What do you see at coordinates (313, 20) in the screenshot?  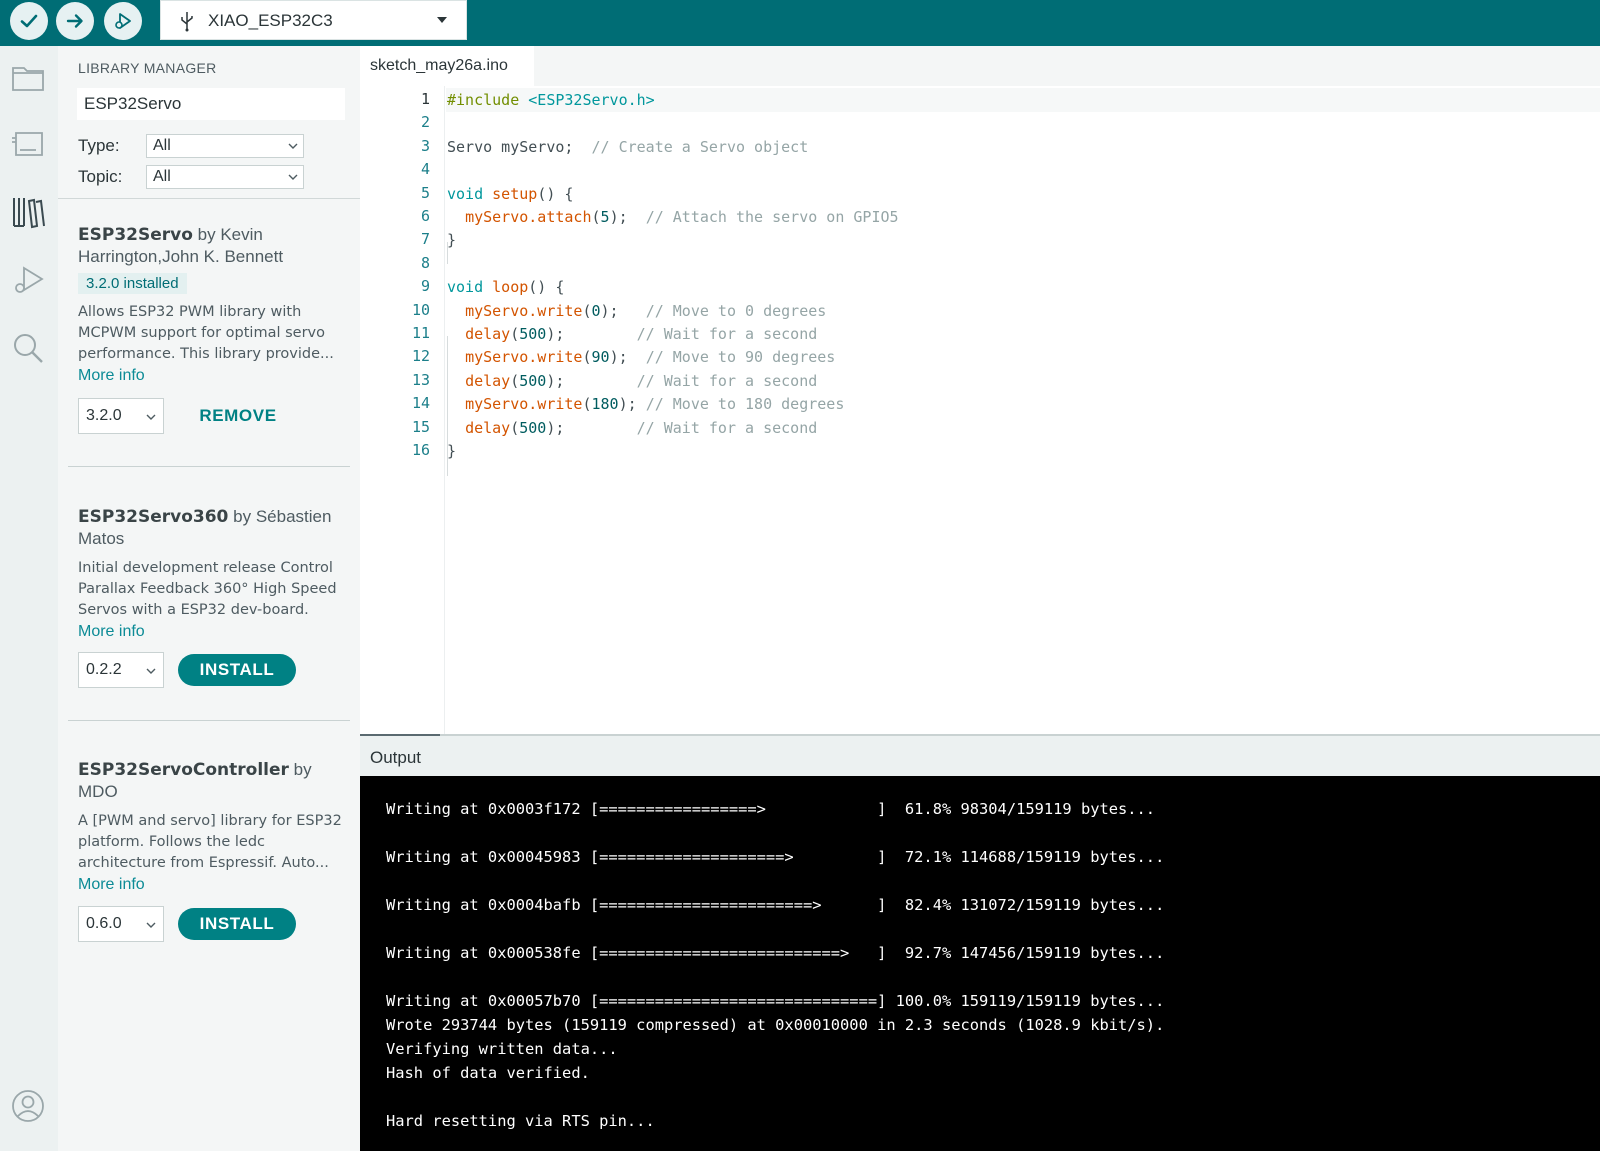 I see `board-selector: XIAO_ESP32C3` at bounding box center [313, 20].